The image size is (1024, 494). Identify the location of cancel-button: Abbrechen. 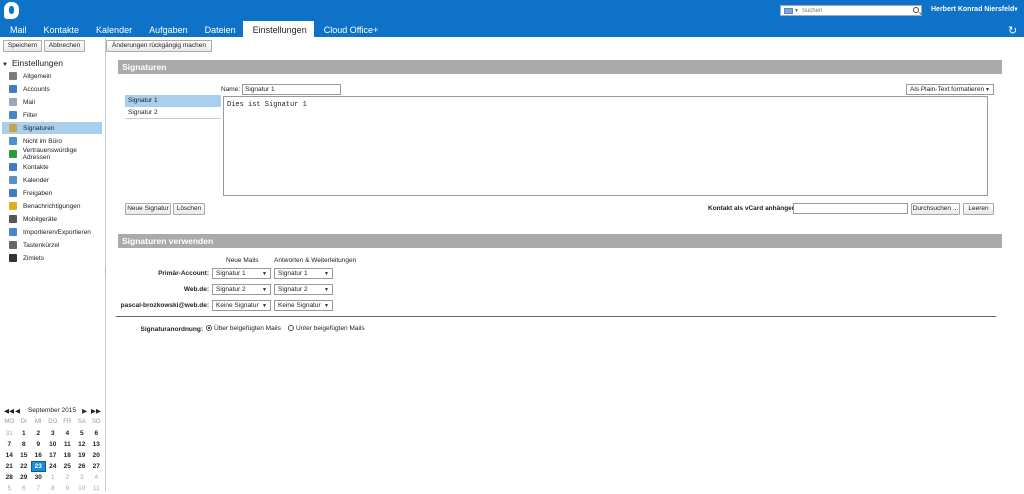
(64, 46).